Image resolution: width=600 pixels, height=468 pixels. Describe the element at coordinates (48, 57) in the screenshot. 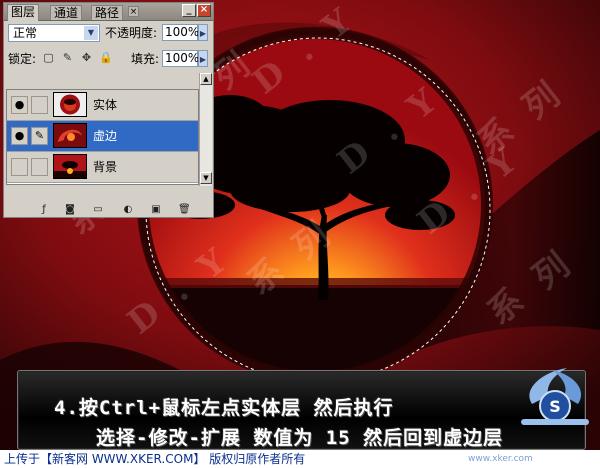

I see `lock-transparent-icon: ▢` at that location.